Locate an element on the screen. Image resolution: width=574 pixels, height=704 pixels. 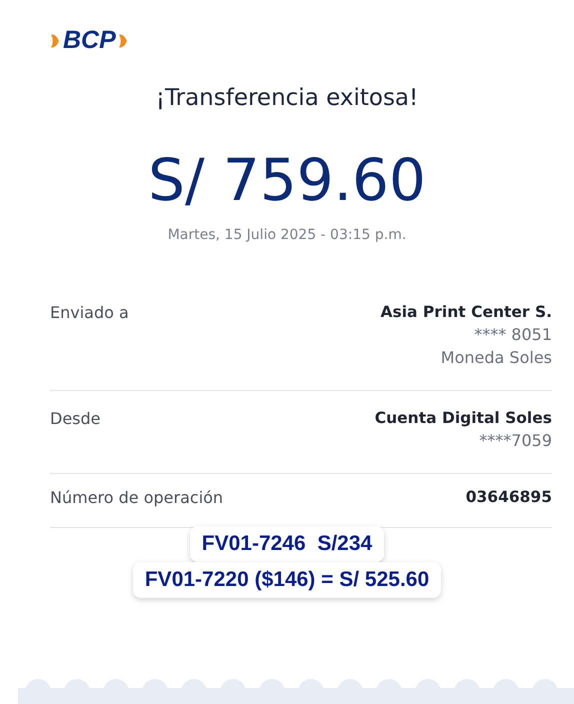
success-title: ¡Transferencia exitosa! is located at coordinates (287, 98).